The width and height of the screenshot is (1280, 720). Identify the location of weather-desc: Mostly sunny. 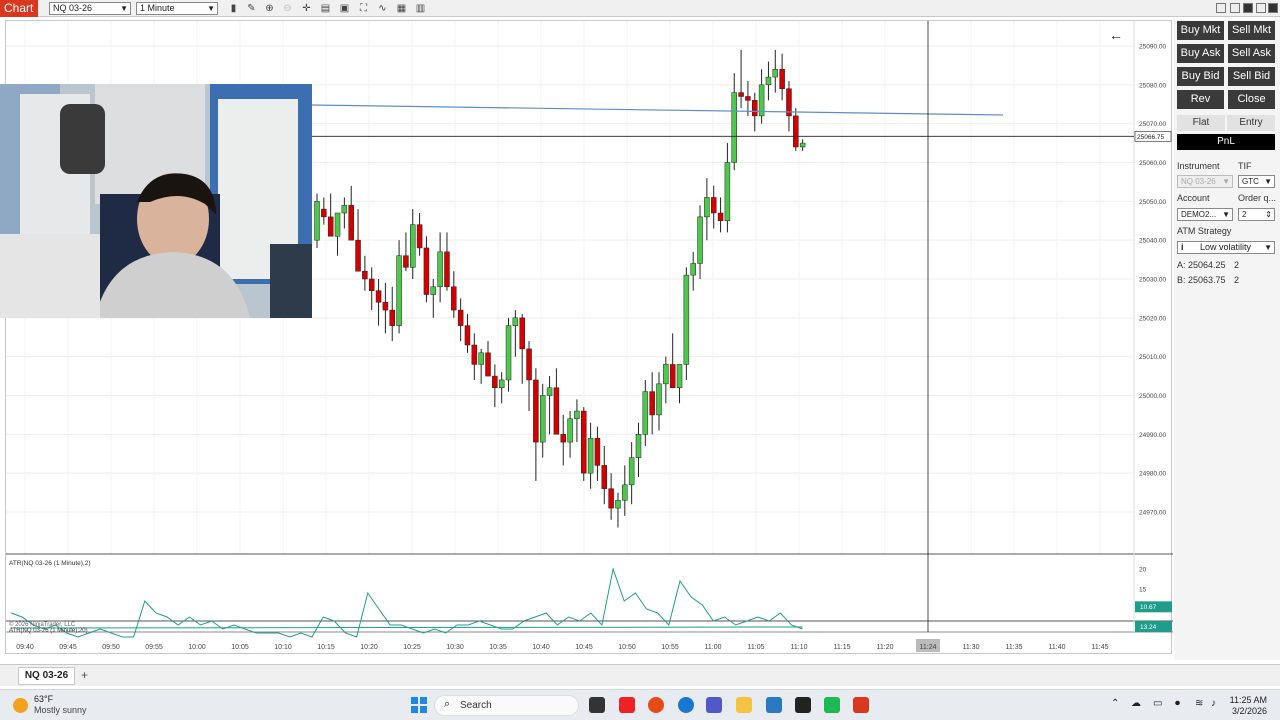
(60, 710).